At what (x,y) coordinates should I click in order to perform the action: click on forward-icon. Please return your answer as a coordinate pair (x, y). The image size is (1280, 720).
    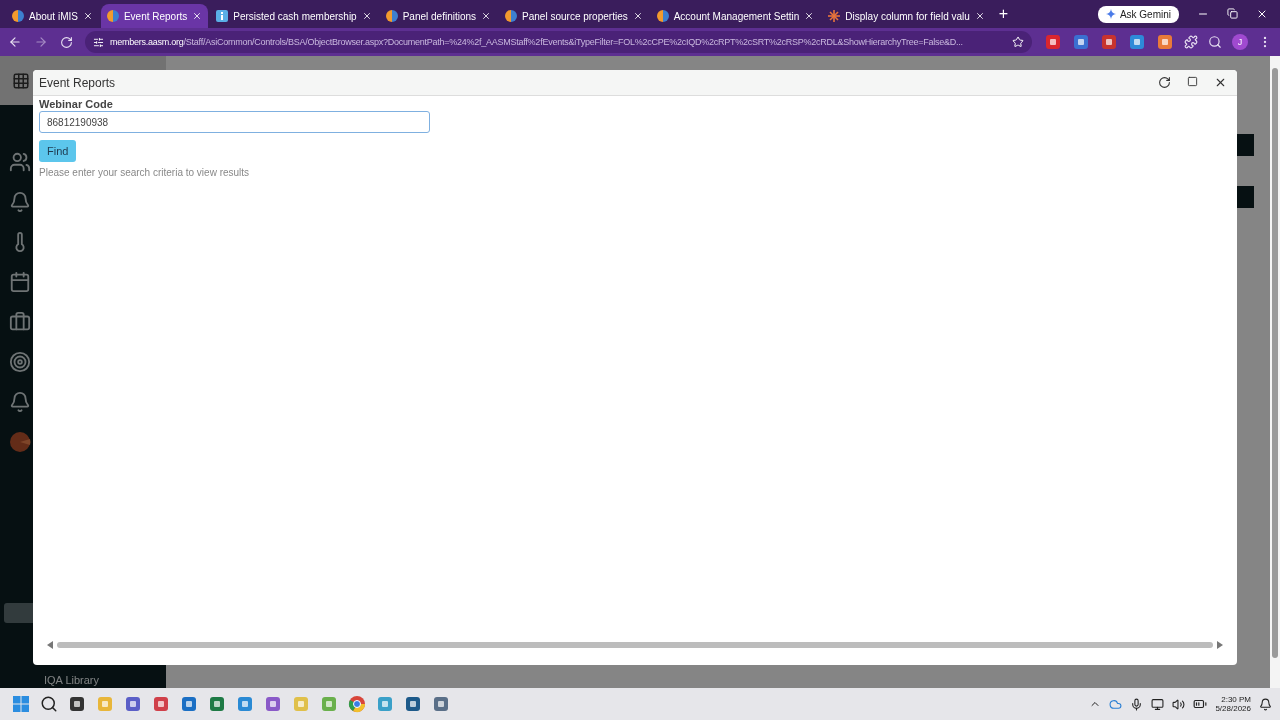
    Looking at the image, I should click on (41, 42).